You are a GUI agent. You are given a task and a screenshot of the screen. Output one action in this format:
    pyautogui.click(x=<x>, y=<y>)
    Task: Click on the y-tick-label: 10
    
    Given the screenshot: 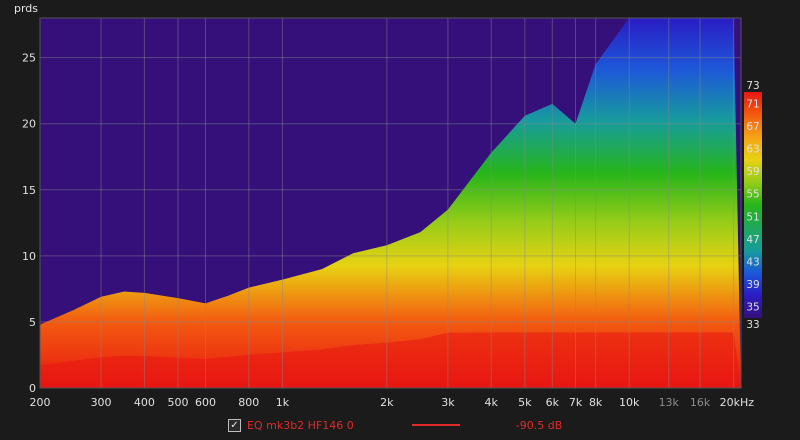 What is the action you would take?
    pyautogui.click(x=29, y=256)
    